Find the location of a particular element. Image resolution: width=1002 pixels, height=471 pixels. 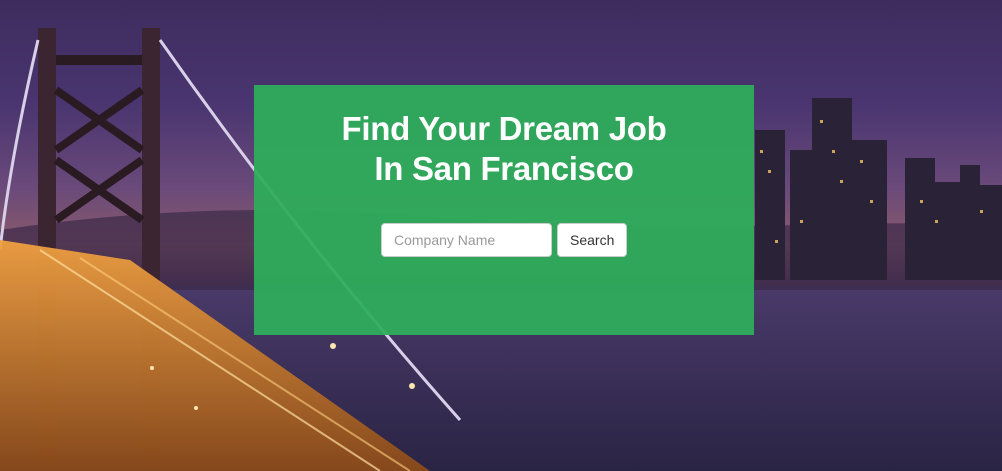

hero-title-line-2: In San Francisco is located at coordinates (504, 168).